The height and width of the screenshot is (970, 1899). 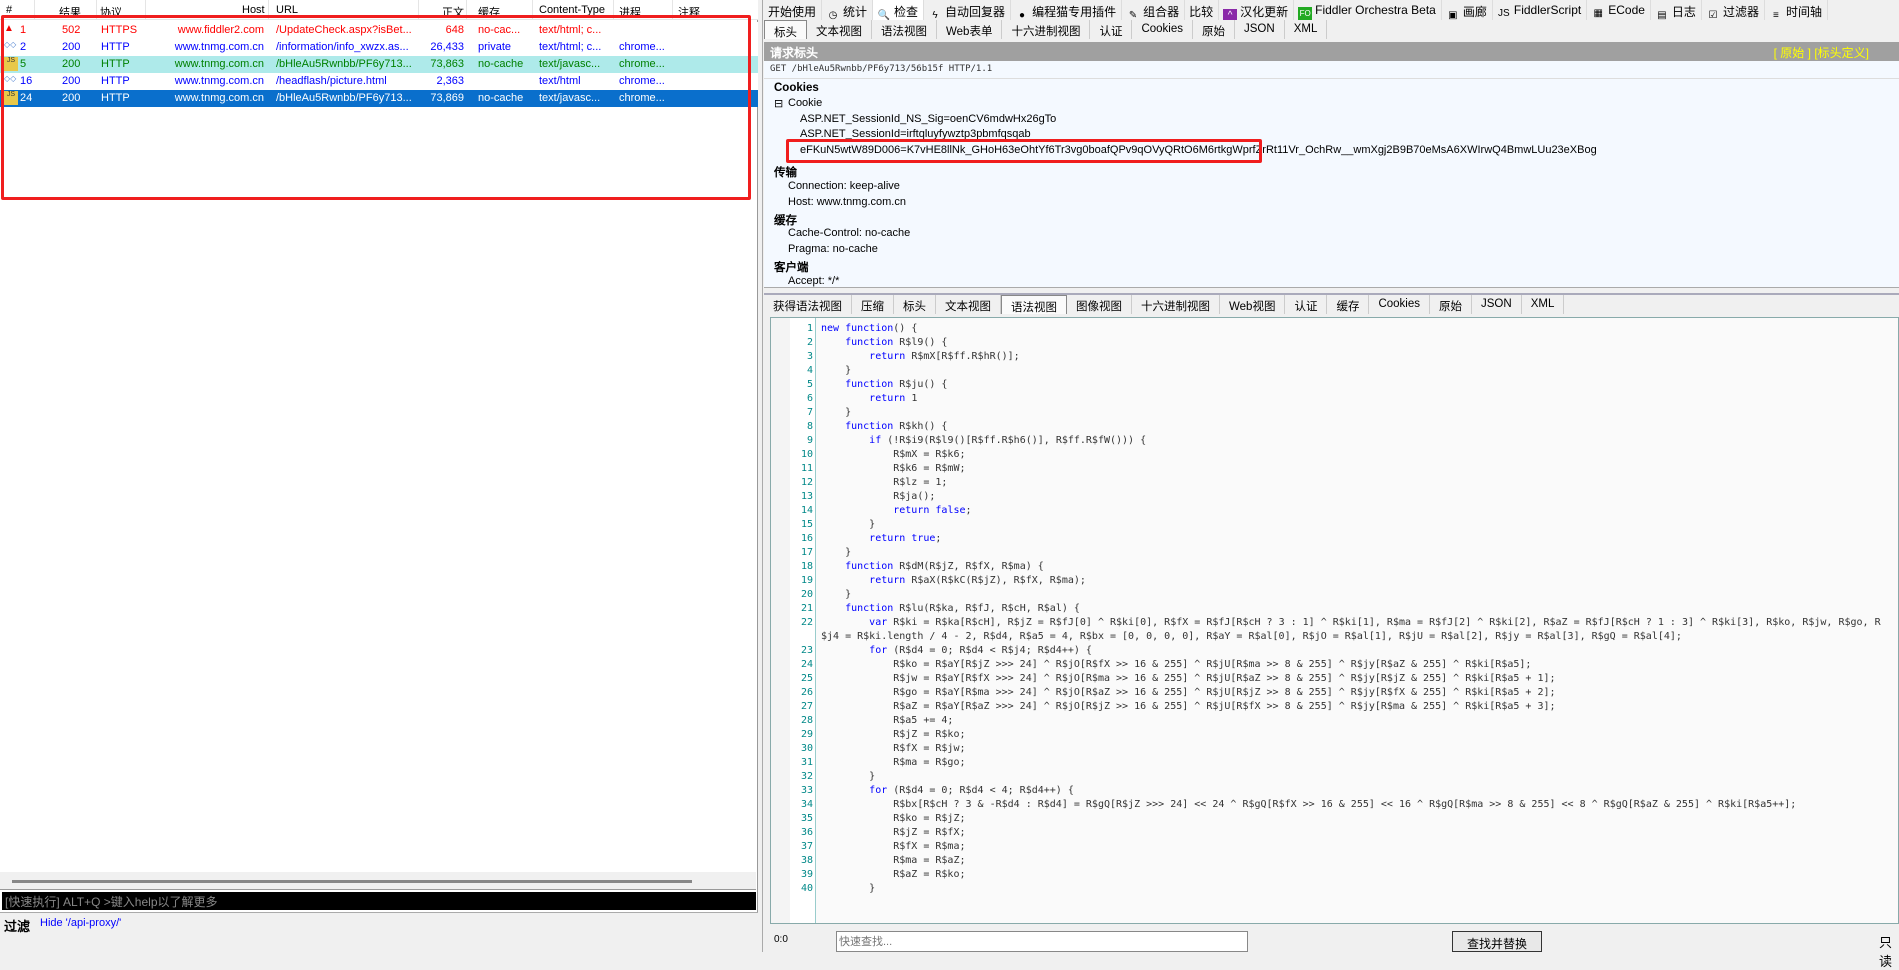 I want to click on response-tab: Web视图, so click(x=1253, y=304).